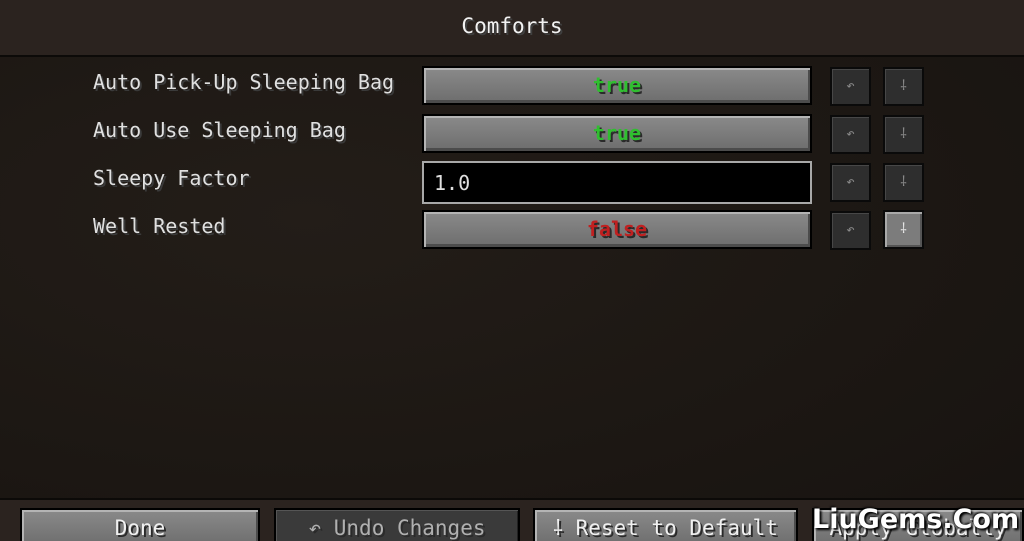  I want to click on setting-label-auto-use: Auto Use Sleeping Bag, so click(219, 130).